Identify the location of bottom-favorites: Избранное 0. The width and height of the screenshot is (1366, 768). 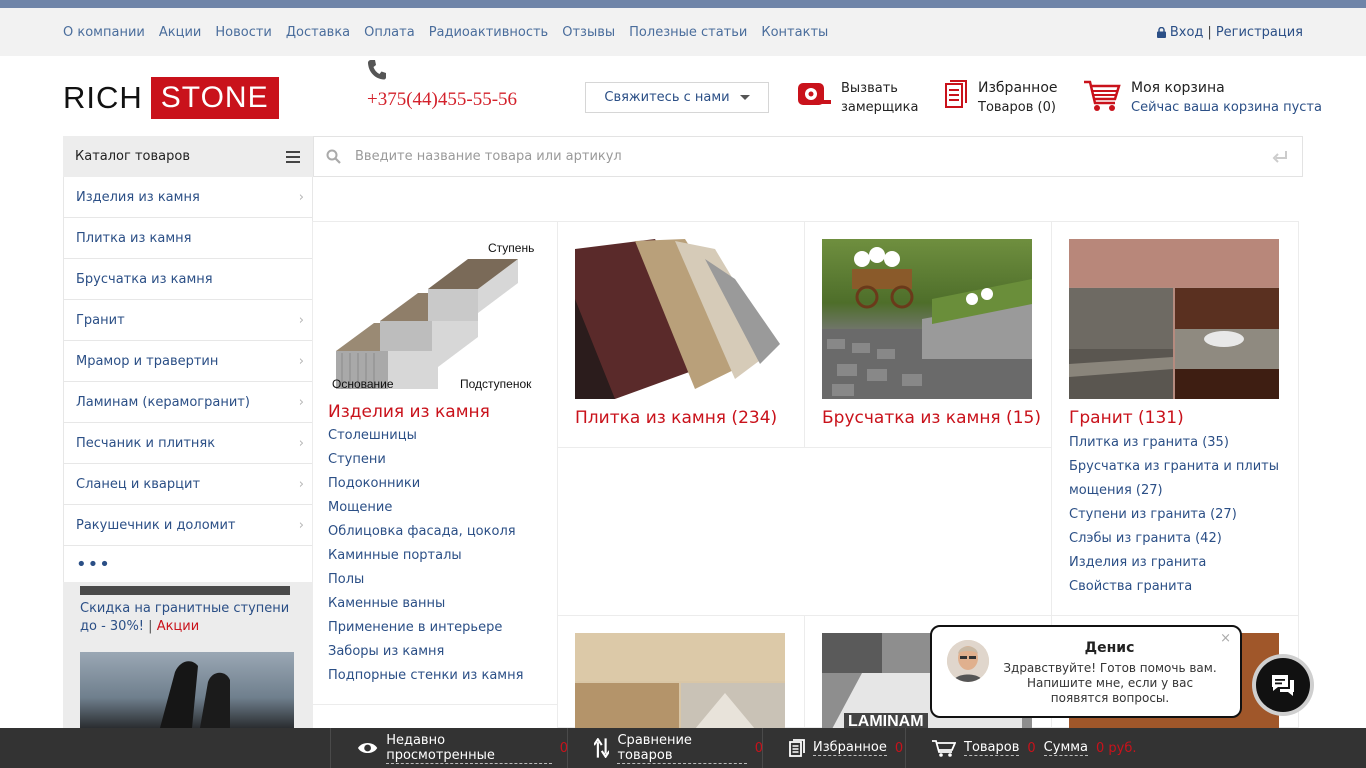
(834, 748).